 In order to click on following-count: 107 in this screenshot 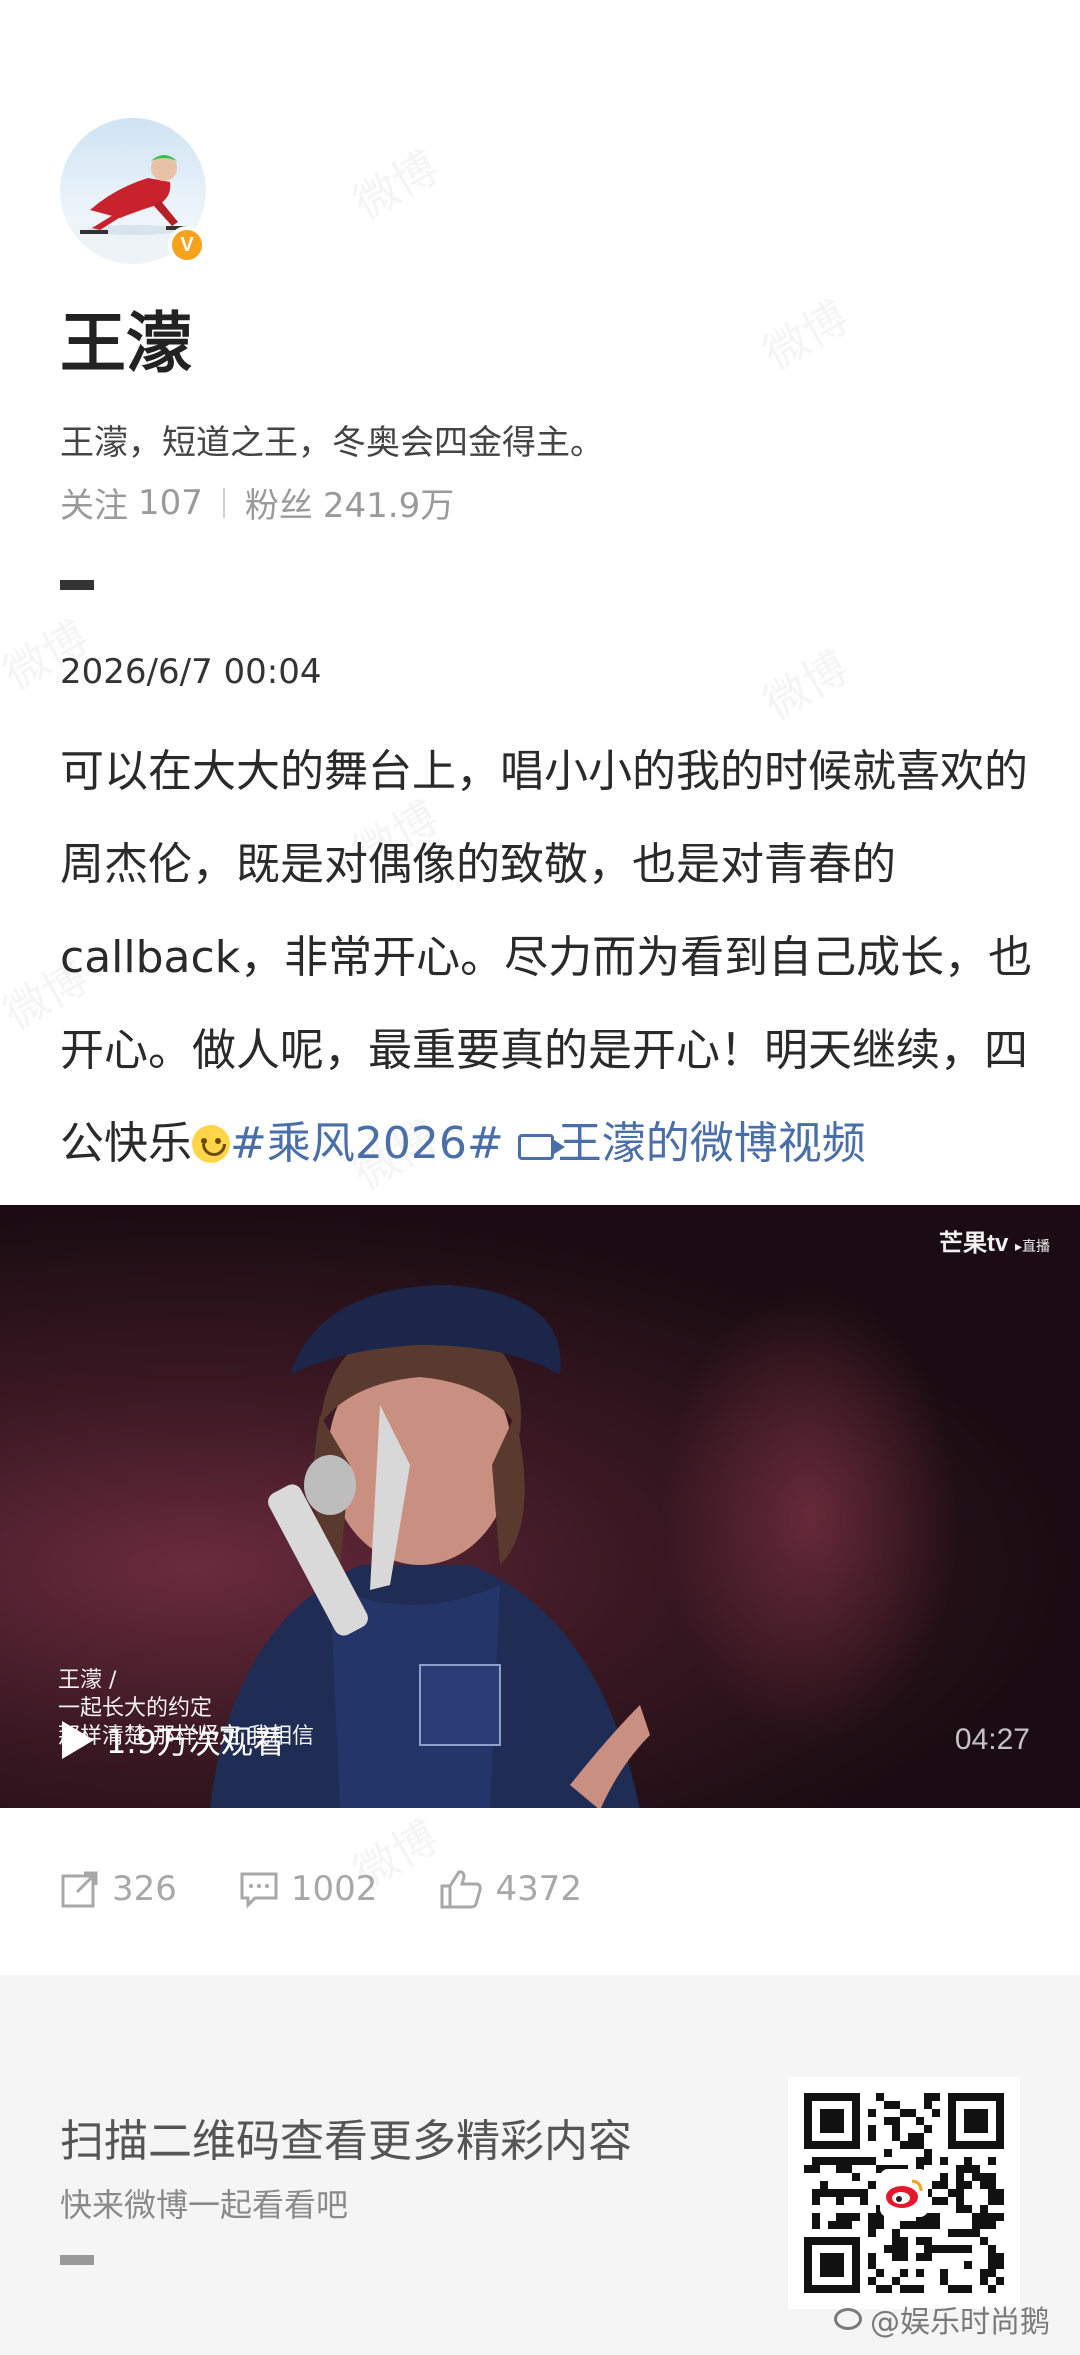, I will do `click(170, 503)`.